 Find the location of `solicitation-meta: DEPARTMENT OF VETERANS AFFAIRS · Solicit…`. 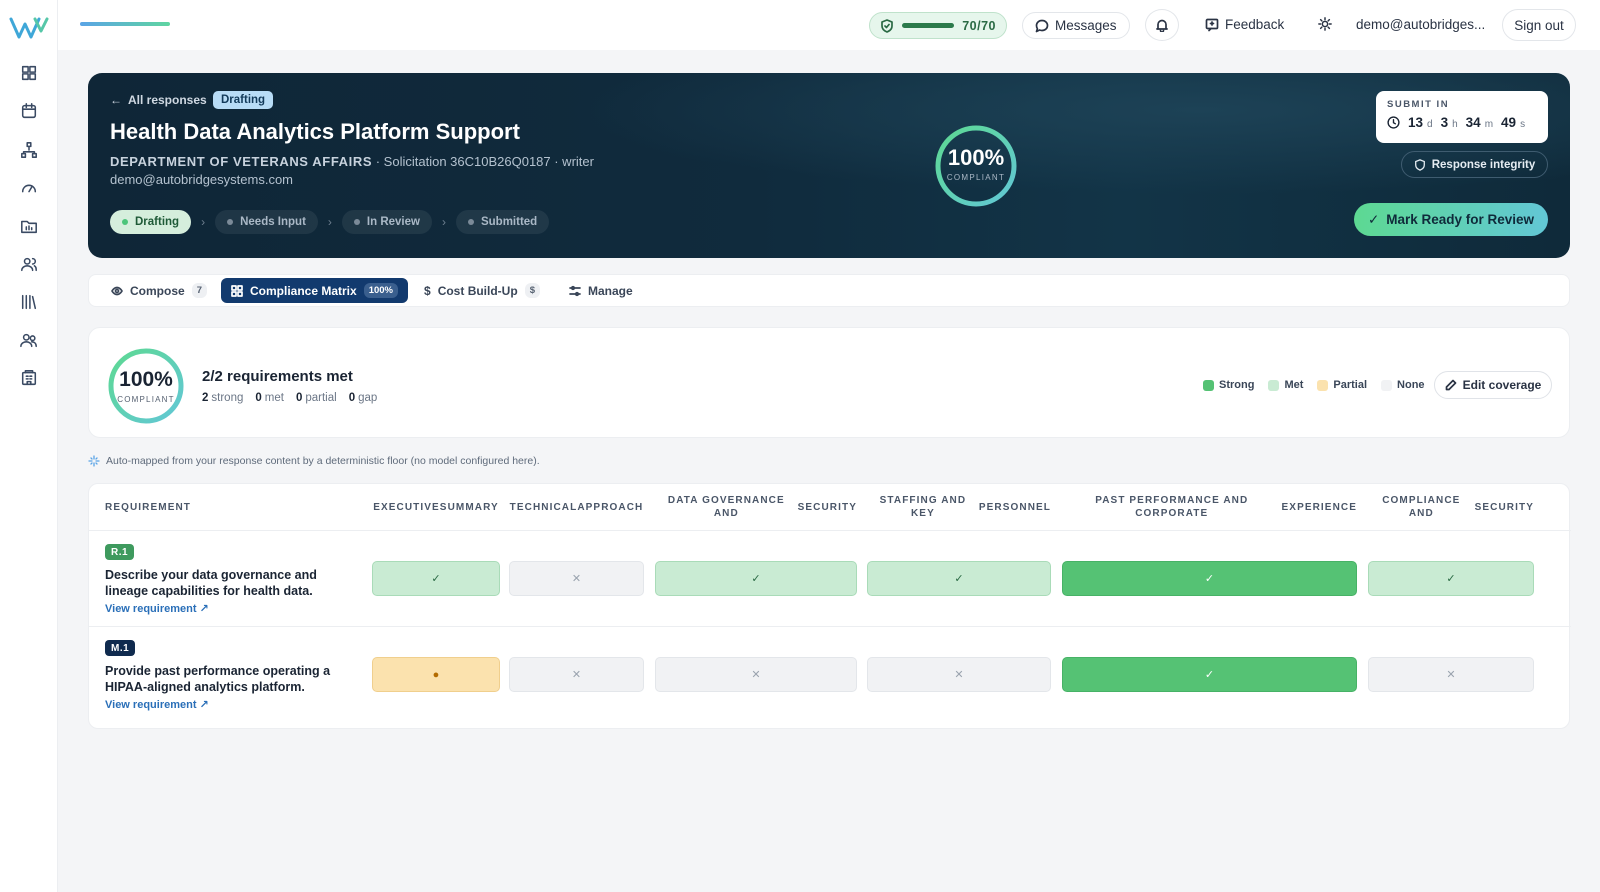

solicitation-meta: DEPARTMENT OF VETERANS AFFAIRS · Solicit… is located at coordinates (352, 161).